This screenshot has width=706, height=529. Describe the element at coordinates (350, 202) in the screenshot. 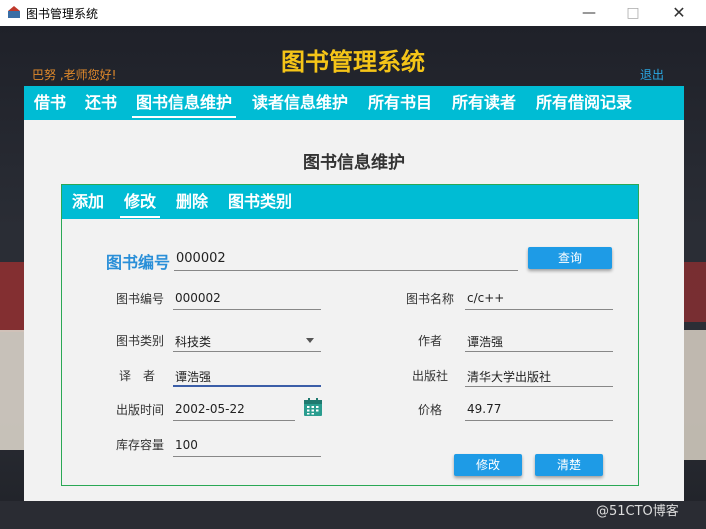

I see `tab-bar: 添加 修改 删除 图书类别` at that location.